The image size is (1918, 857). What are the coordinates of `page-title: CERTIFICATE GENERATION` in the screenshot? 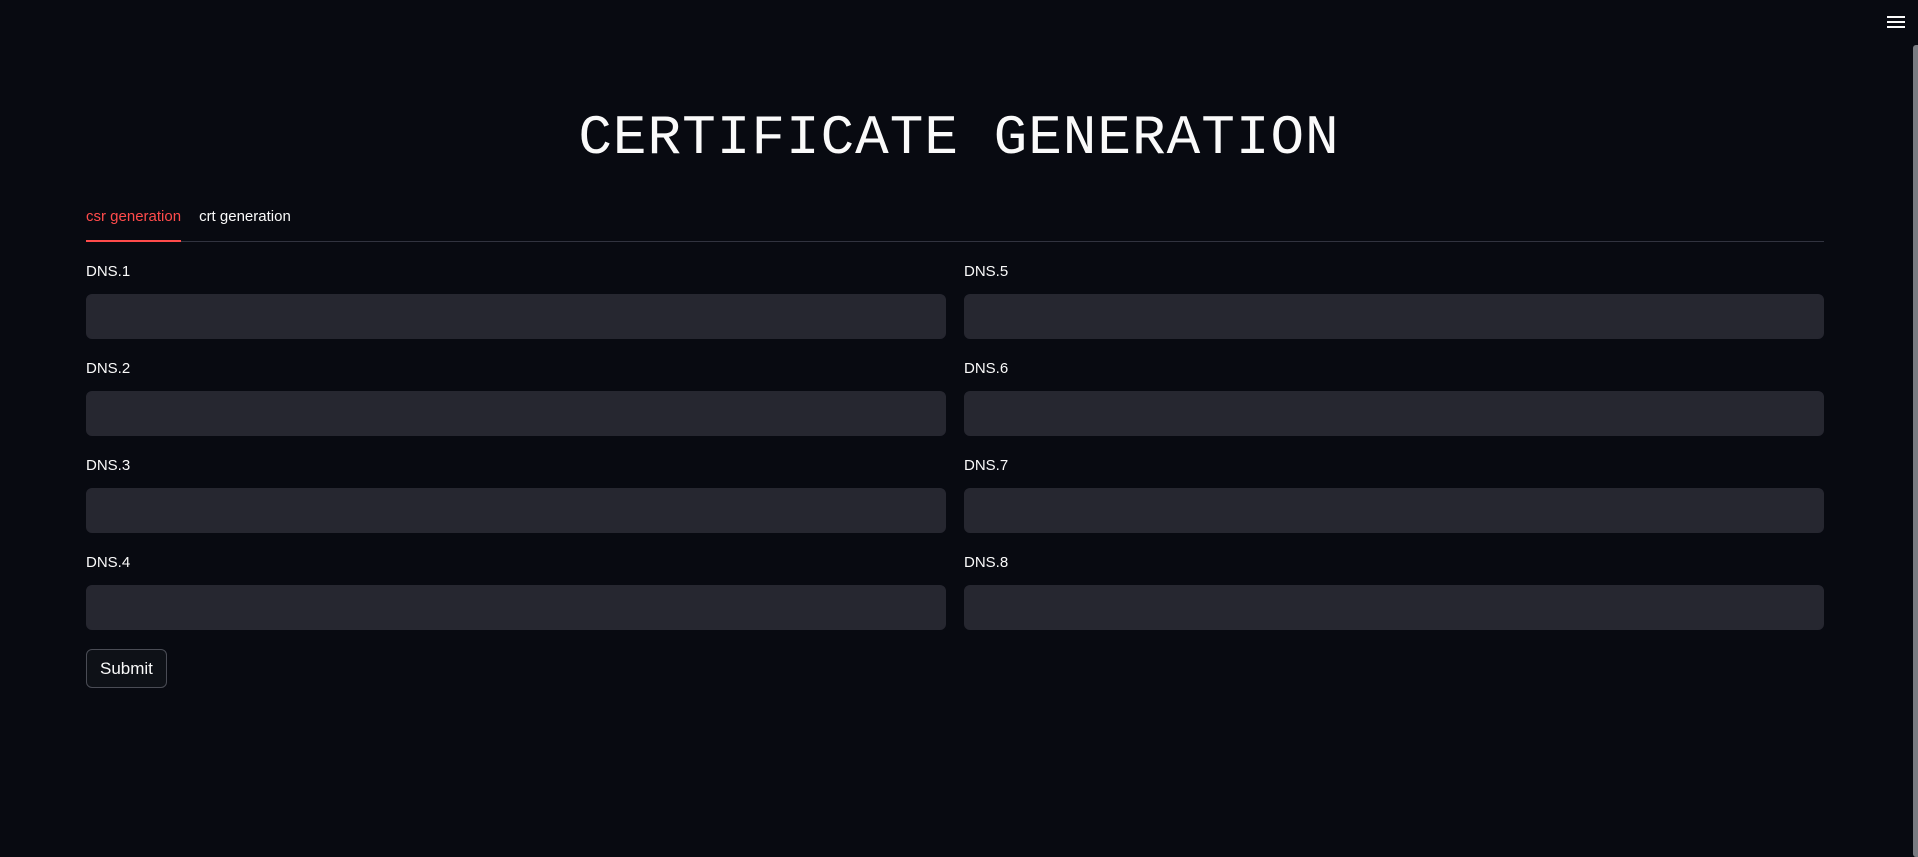 It's located at (959, 138).